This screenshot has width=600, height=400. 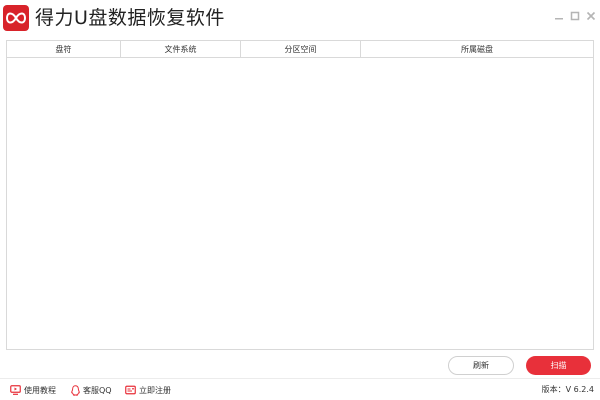 I want to click on register-label: 立即注册, so click(x=155, y=390).